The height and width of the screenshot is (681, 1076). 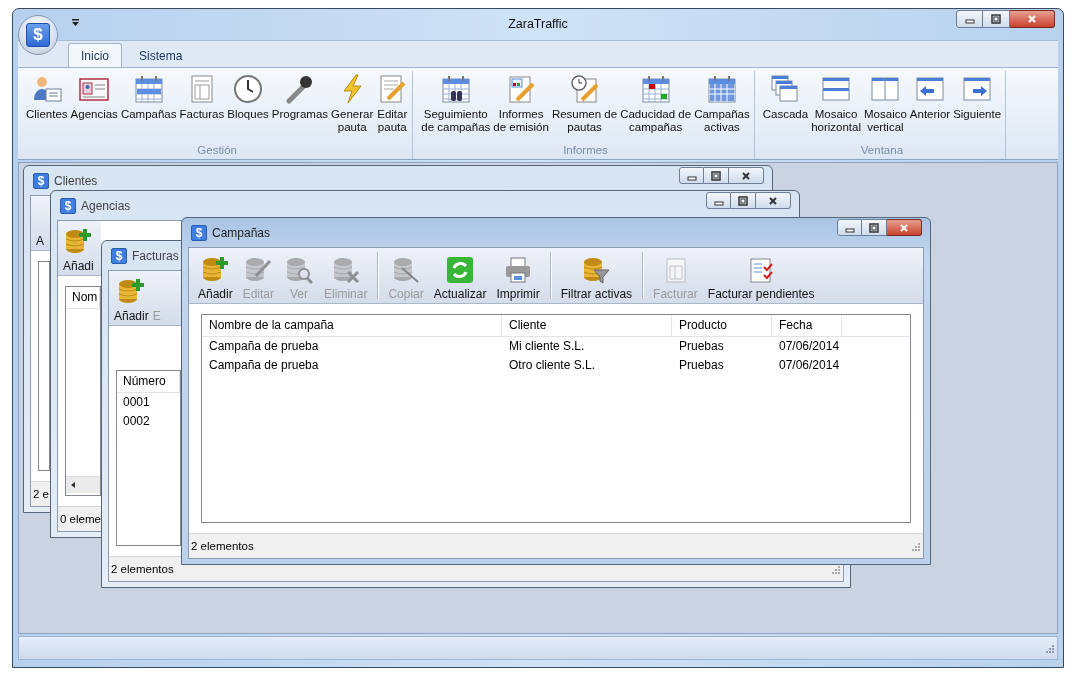 I want to click on toolbar-button: Actualizar, so click(x=460, y=278).